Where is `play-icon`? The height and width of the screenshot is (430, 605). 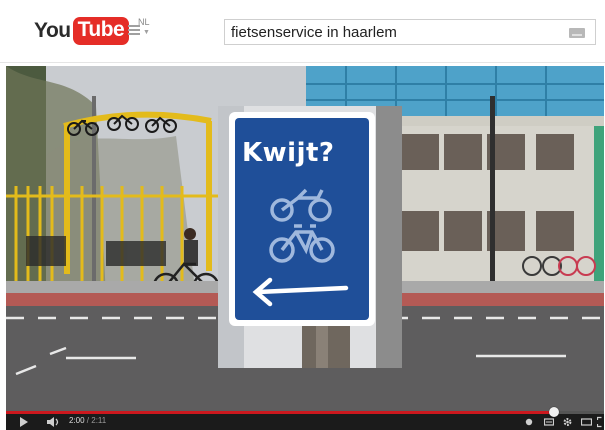
play-icon is located at coordinates (24, 422).